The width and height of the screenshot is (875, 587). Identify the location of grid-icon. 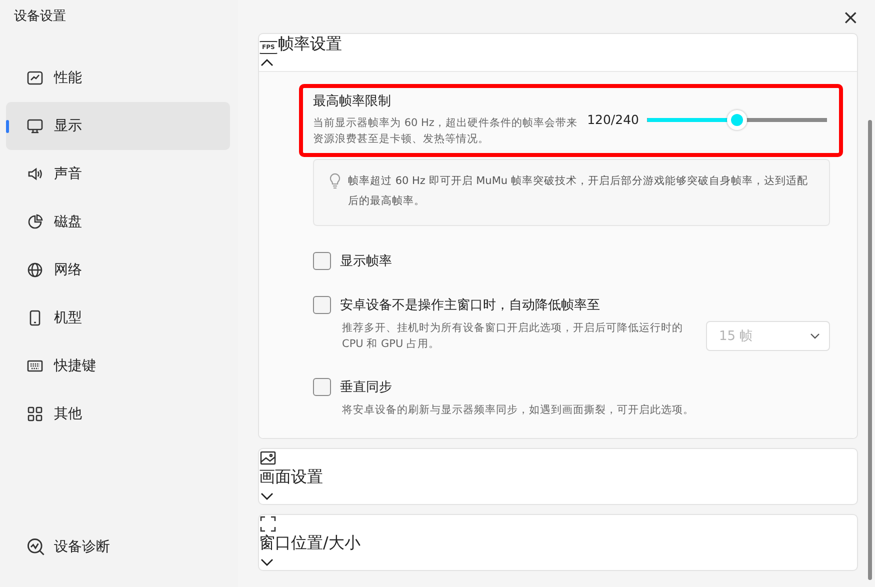
(35, 414).